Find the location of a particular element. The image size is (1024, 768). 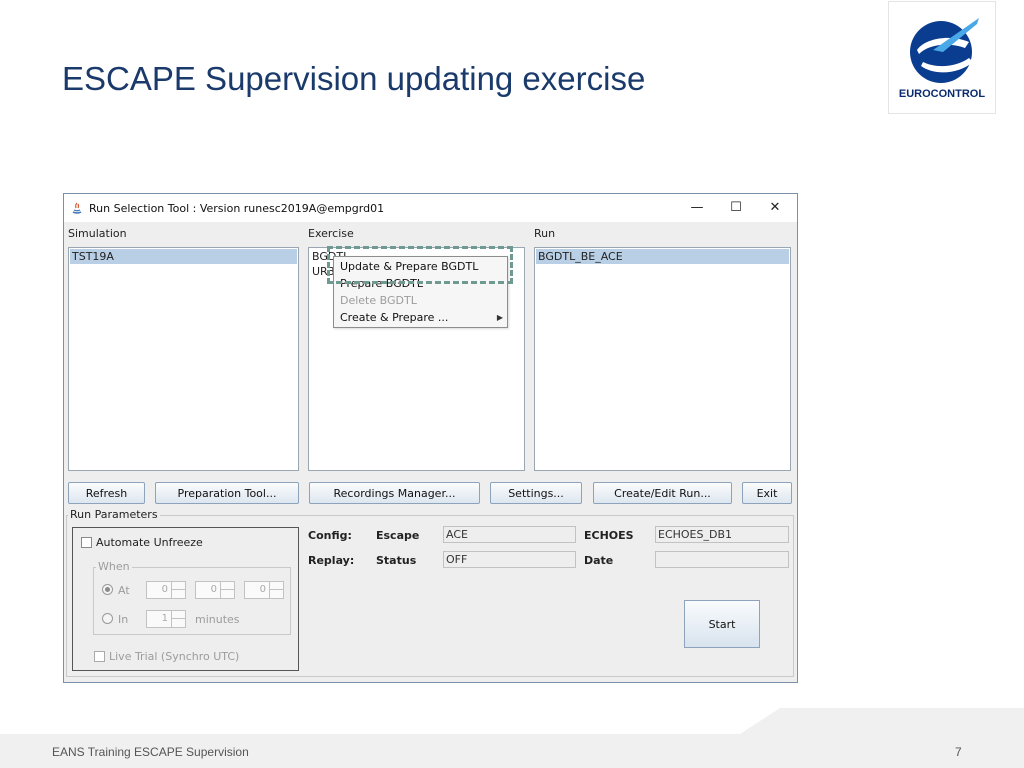

run-list: BGDTL_BE_ACE is located at coordinates (662, 359).